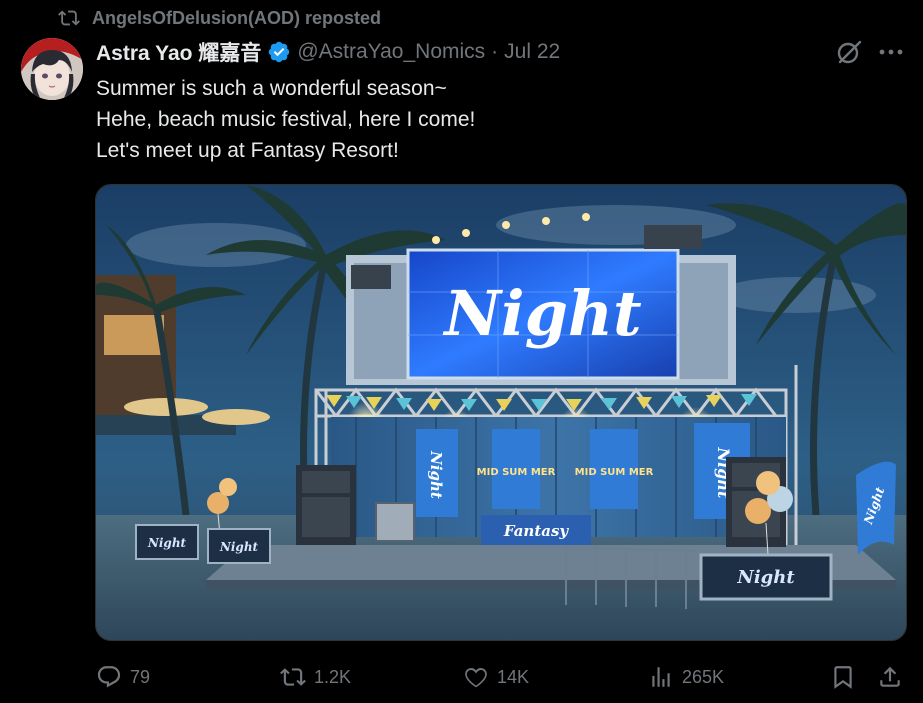  Describe the element at coordinates (614, 472) in the screenshot. I see `banner-mid2-text: MID SUM MER` at that location.